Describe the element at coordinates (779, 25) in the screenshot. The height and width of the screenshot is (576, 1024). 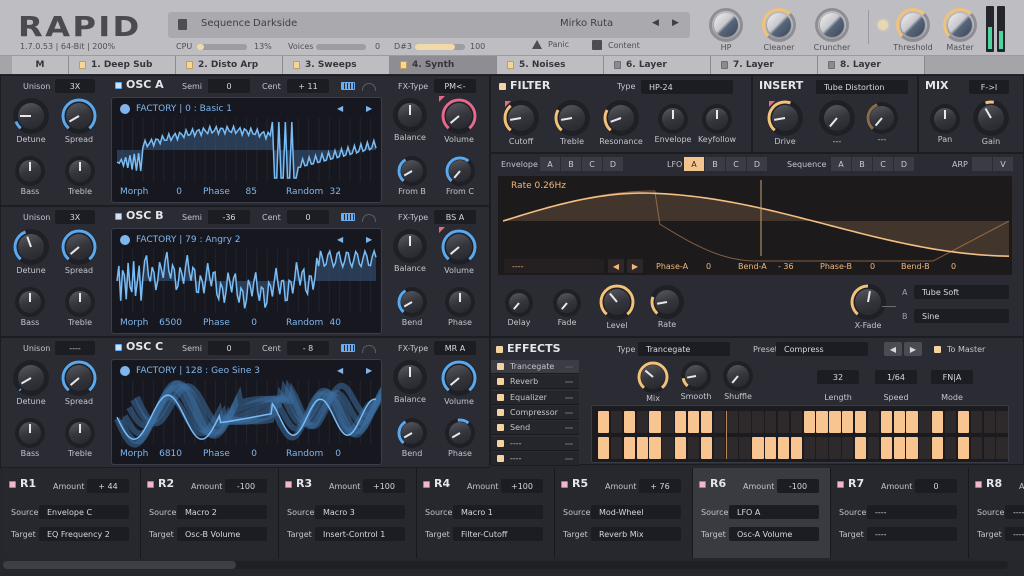
I see `cleaner-knob` at that location.